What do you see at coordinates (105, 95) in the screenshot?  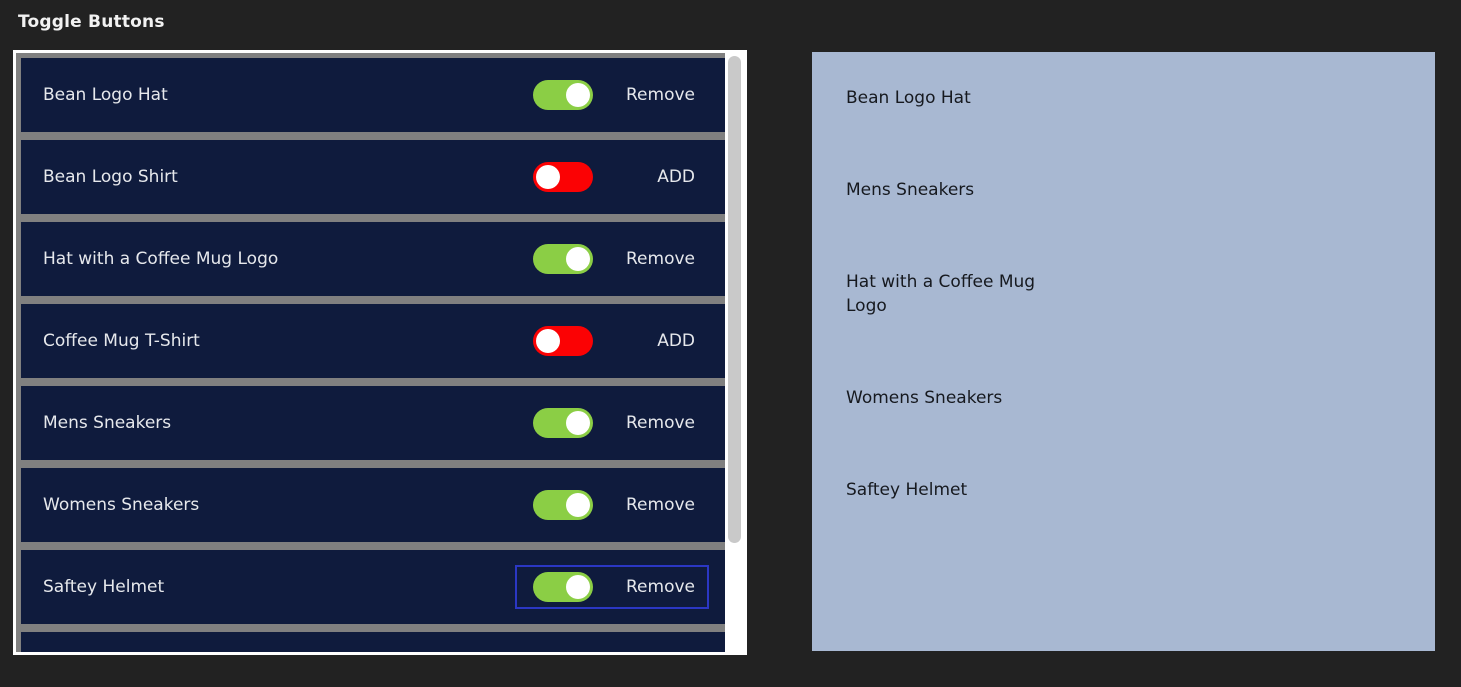 I see `product-name-label: Bean Logo Hat` at bounding box center [105, 95].